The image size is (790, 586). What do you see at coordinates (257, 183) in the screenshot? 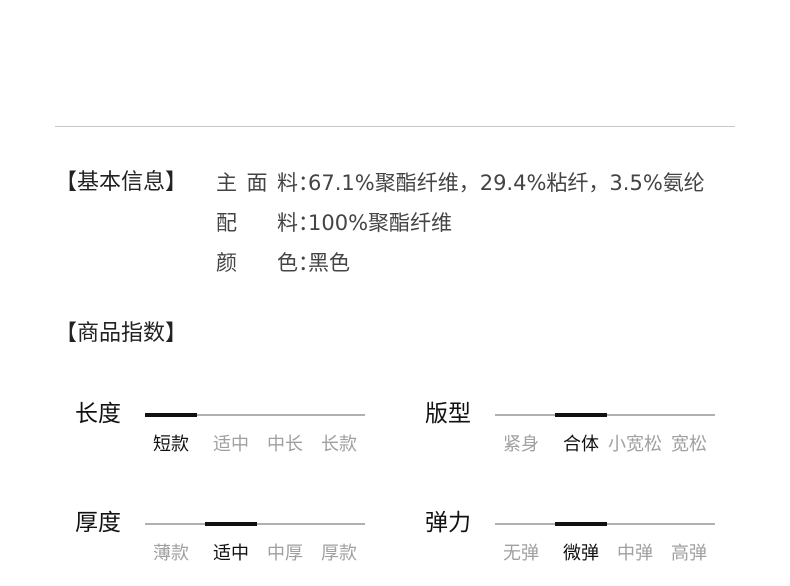
I see `info-label: 主面料` at bounding box center [257, 183].